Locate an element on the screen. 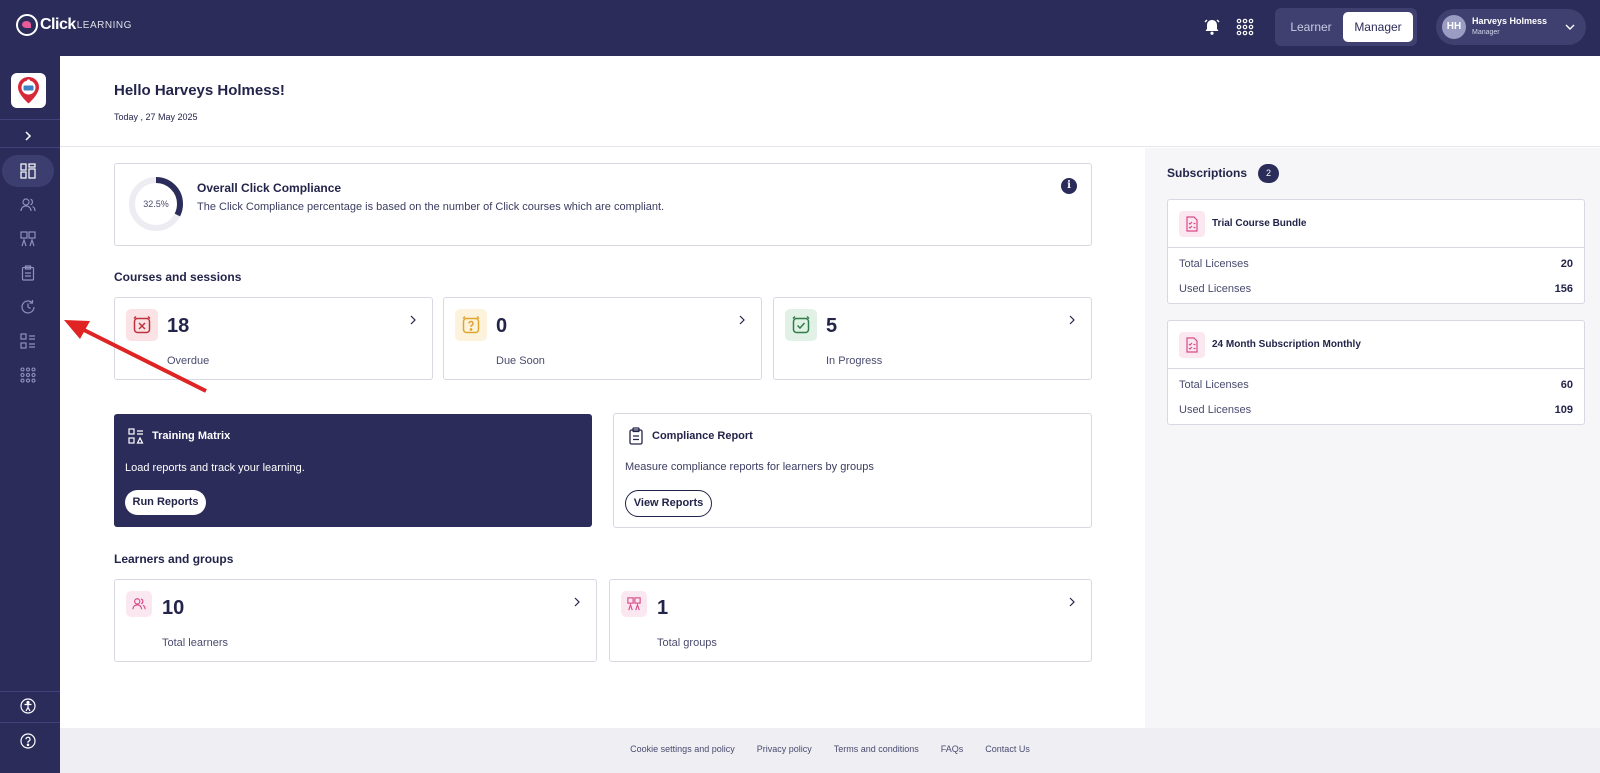 The width and height of the screenshot is (1600, 773). click-learning-logo: Click LEARNING is located at coordinates (74, 25).